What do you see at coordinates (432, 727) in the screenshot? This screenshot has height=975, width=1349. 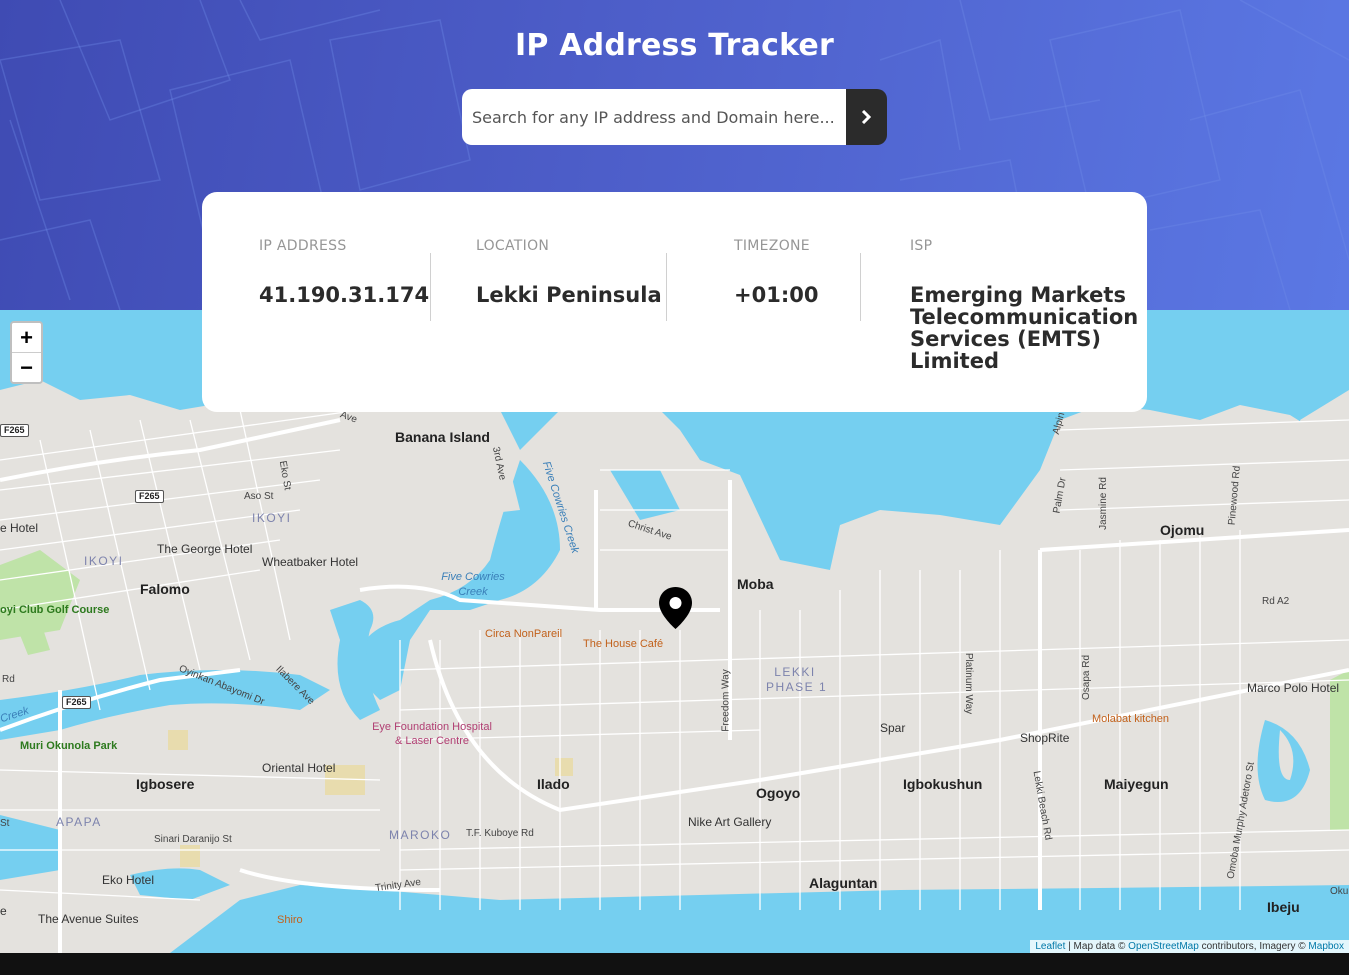 I see `map-label-eye-line1: Eye Foundation Hospital` at bounding box center [432, 727].